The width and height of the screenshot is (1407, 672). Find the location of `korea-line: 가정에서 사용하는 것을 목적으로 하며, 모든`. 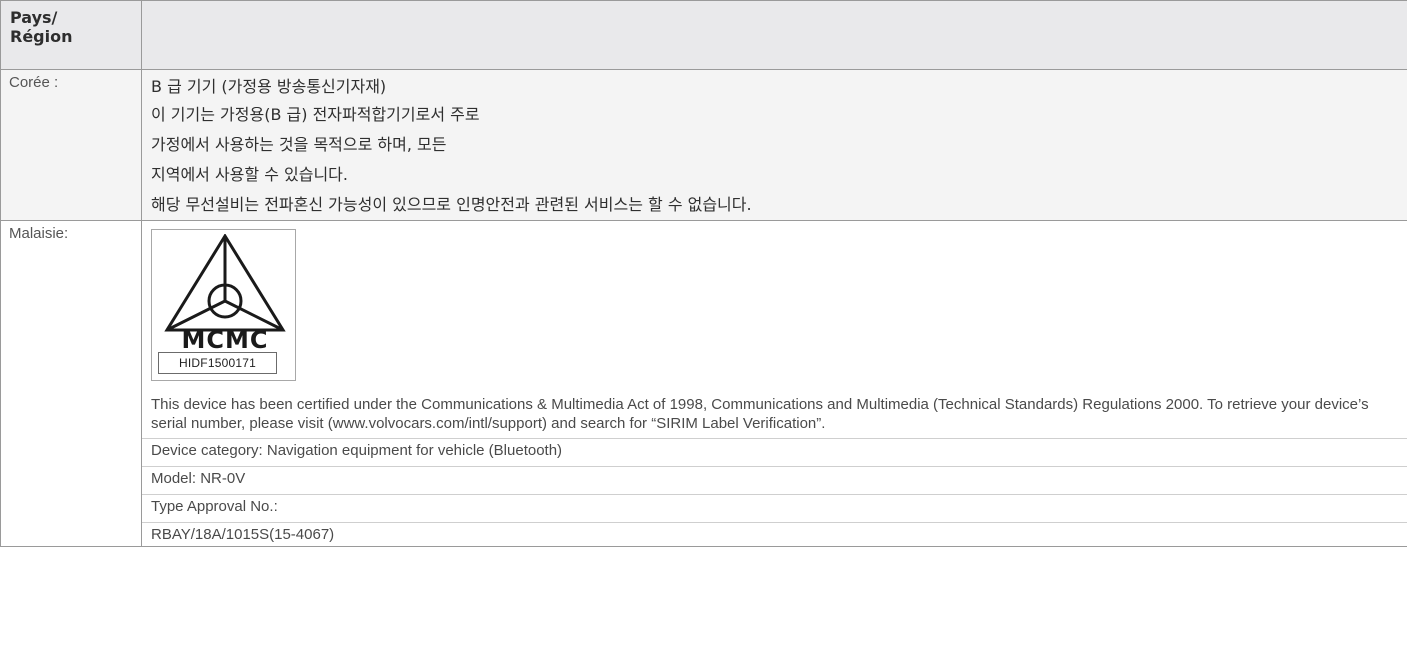

korea-line: 가정에서 사용하는 것을 목적으로 하며, 모든 is located at coordinates (299, 144).